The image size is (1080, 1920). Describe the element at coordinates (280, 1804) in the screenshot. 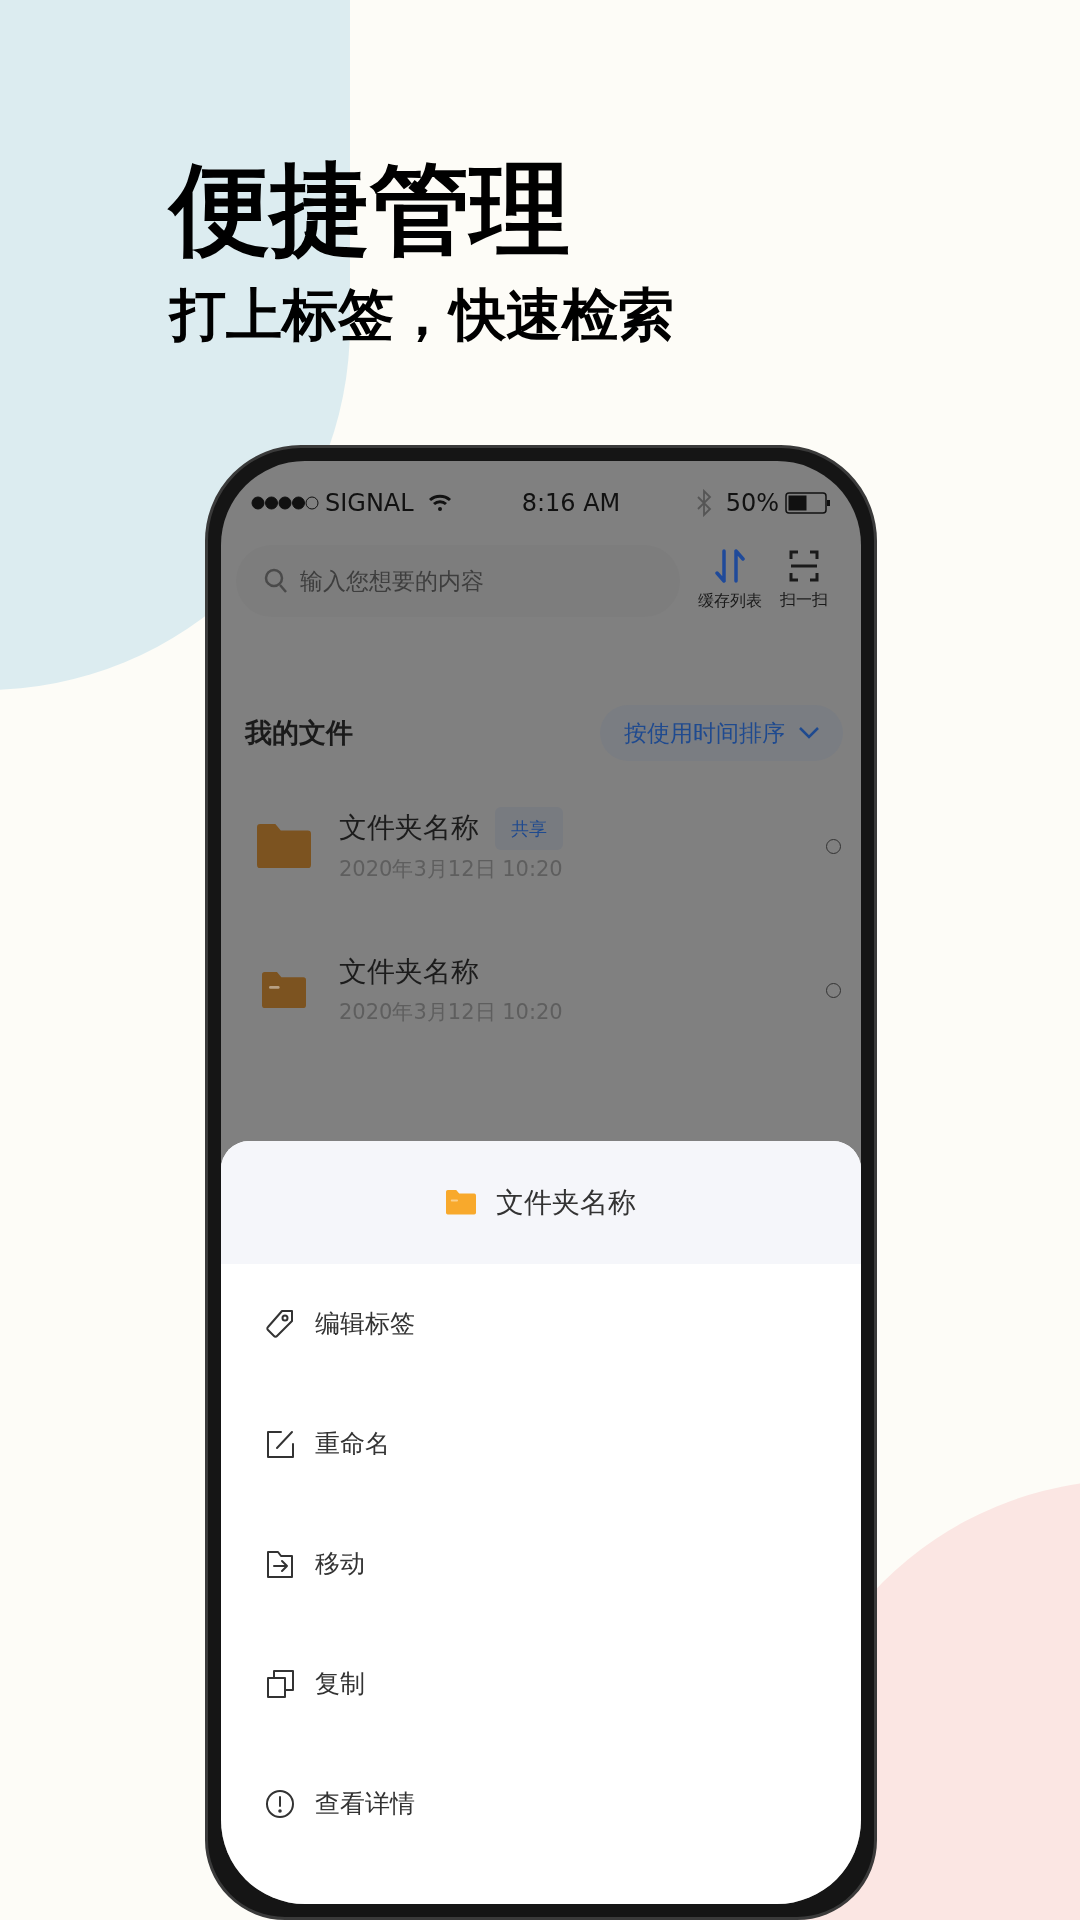

I see `exclamation-circle-icon` at that location.